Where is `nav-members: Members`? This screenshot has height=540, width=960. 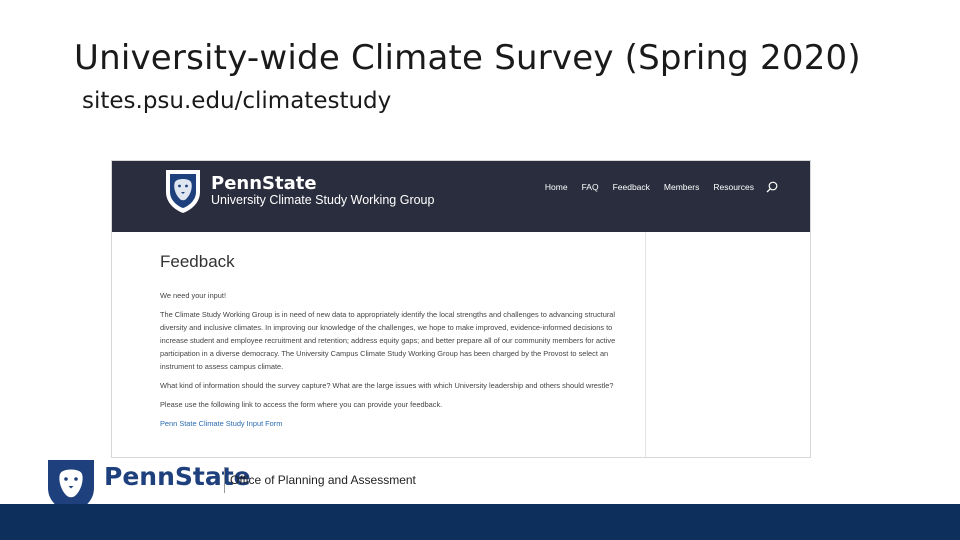 nav-members: Members is located at coordinates (681, 187).